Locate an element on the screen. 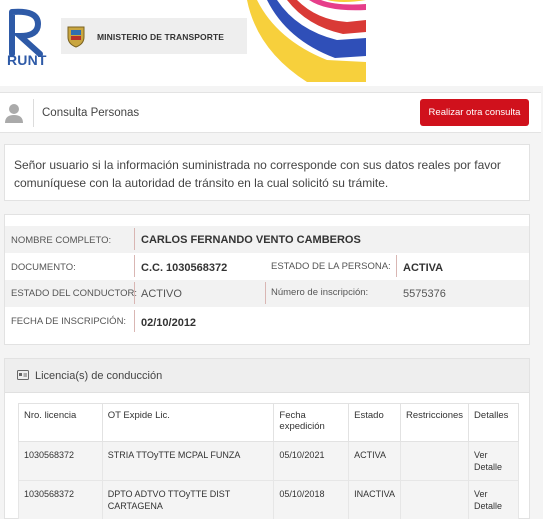 This screenshot has width=543, height=519. nombre-value: CARLOS FERNANDO VENTO CAMBEROS is located at coordinates (251, 240).